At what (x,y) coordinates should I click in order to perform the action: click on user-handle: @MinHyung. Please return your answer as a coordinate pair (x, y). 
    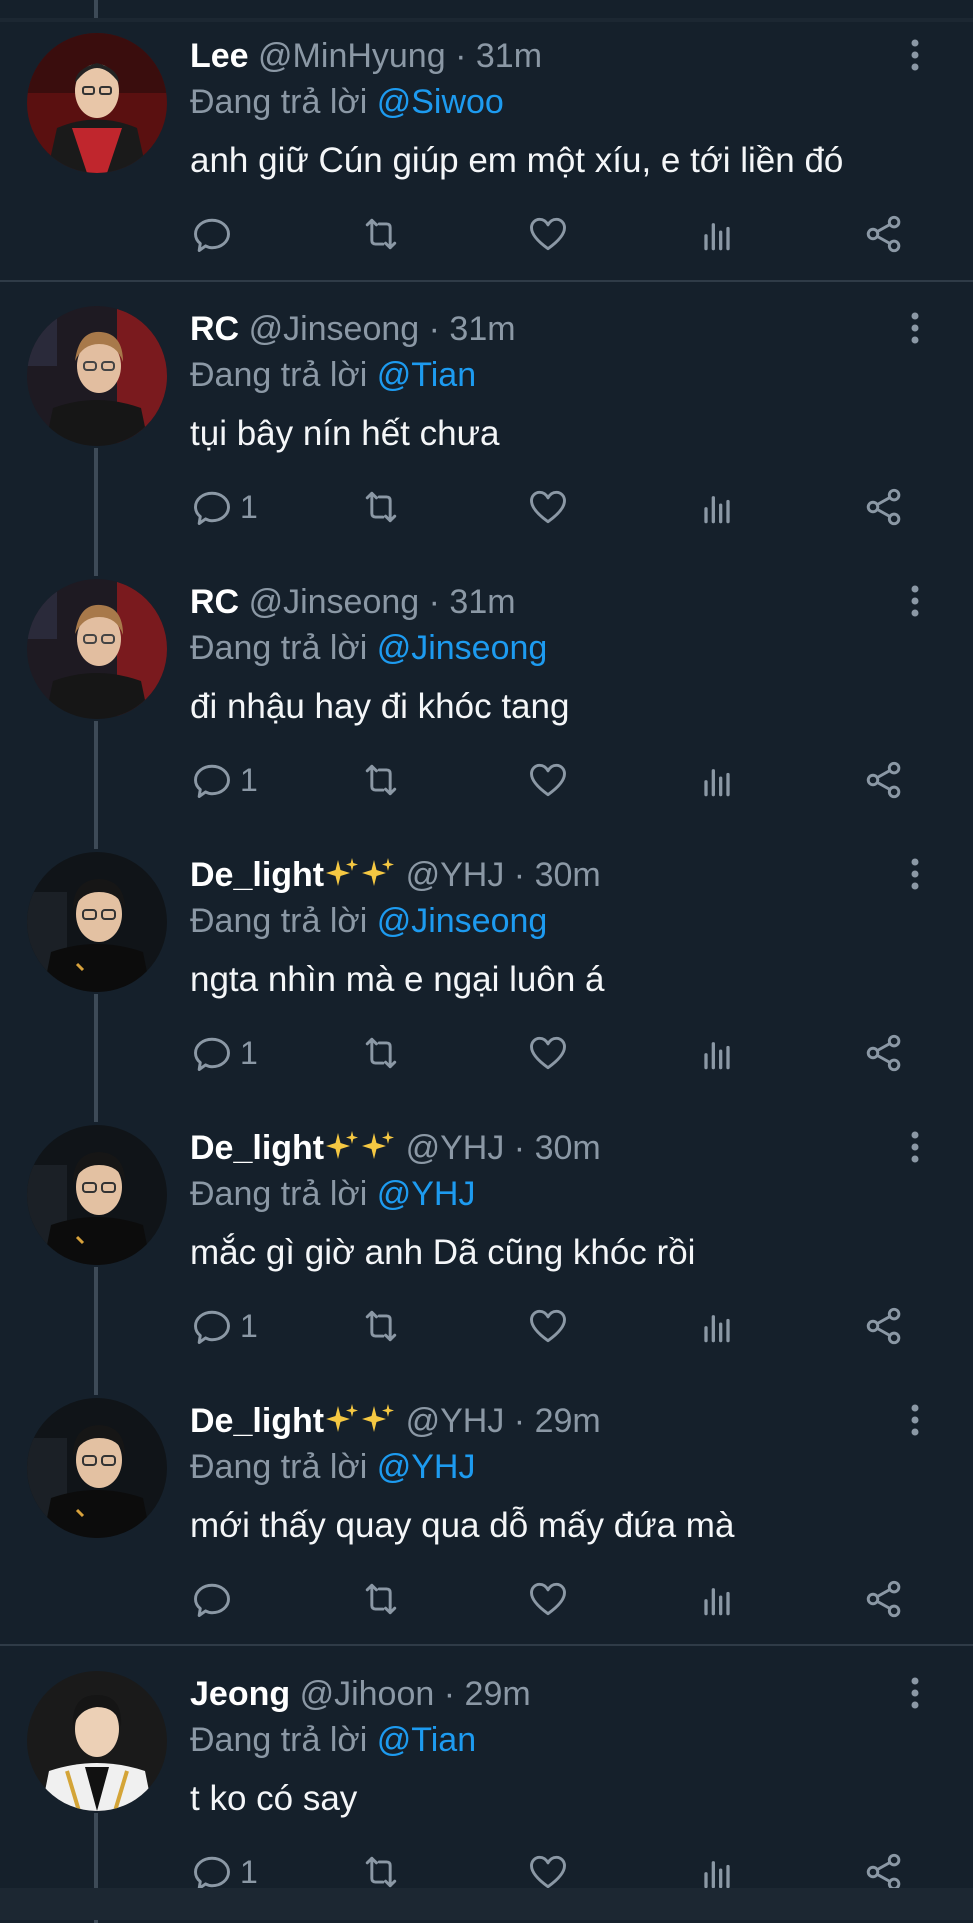
    Looking at the image, I should click on (352, 56).